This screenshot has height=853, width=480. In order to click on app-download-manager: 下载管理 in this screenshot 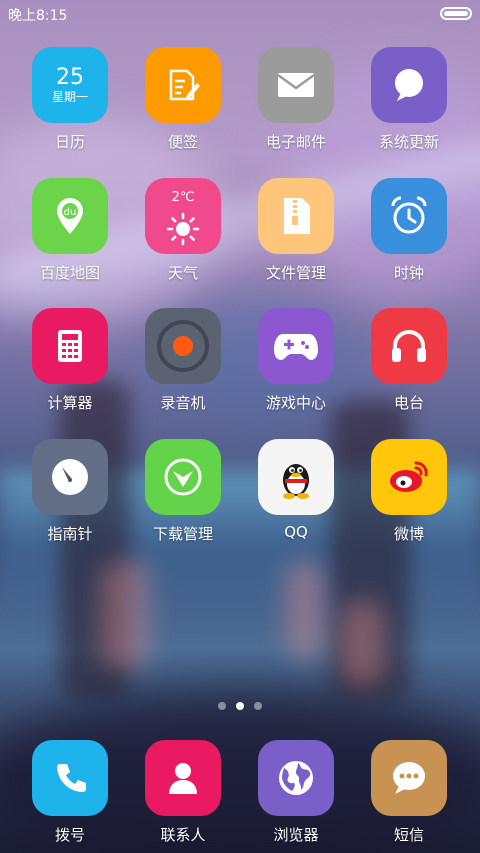, I will do `click(183, 491)`.